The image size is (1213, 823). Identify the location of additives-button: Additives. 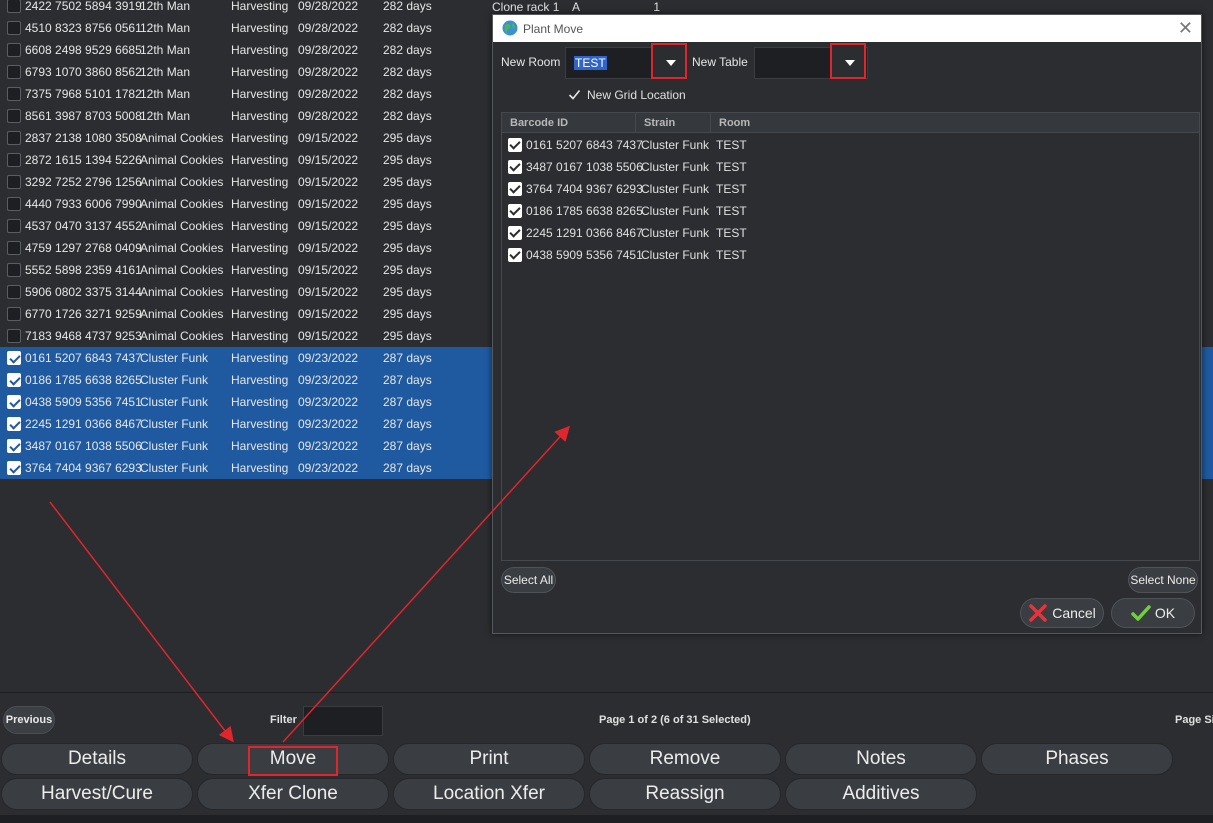
(881, 794).